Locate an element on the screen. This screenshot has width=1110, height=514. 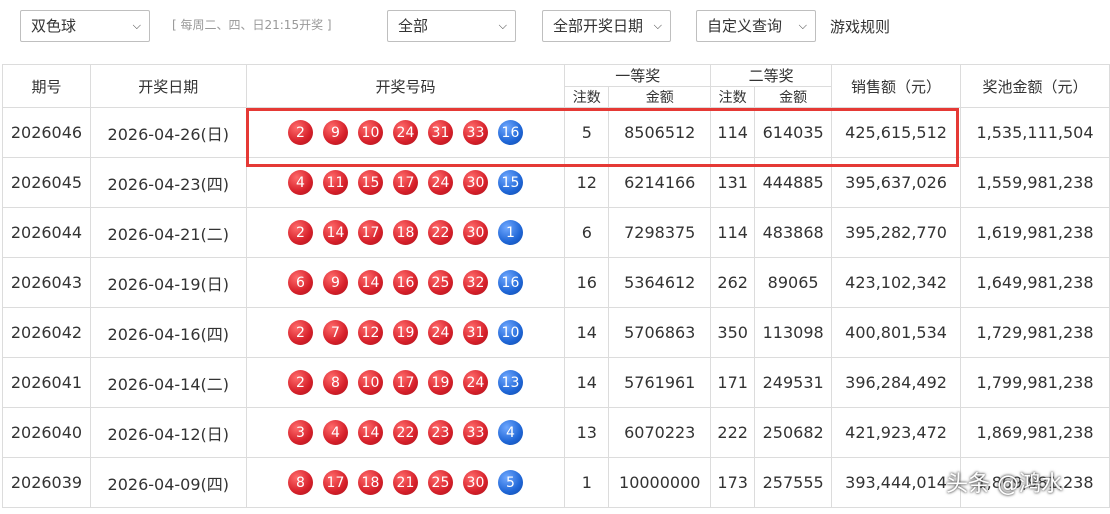
game-select-value: 双色球 is located at coordinates (54, 26).